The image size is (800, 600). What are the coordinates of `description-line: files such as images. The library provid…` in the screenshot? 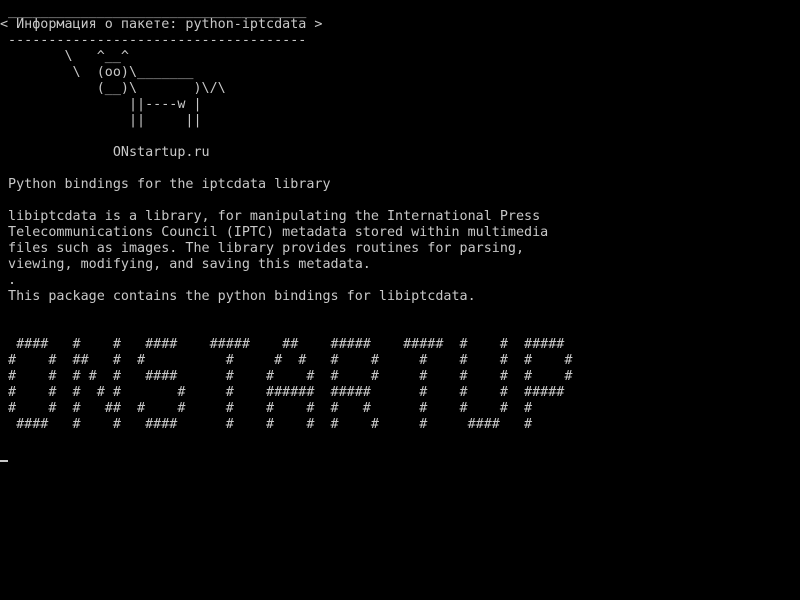 It's located at (262, 248).